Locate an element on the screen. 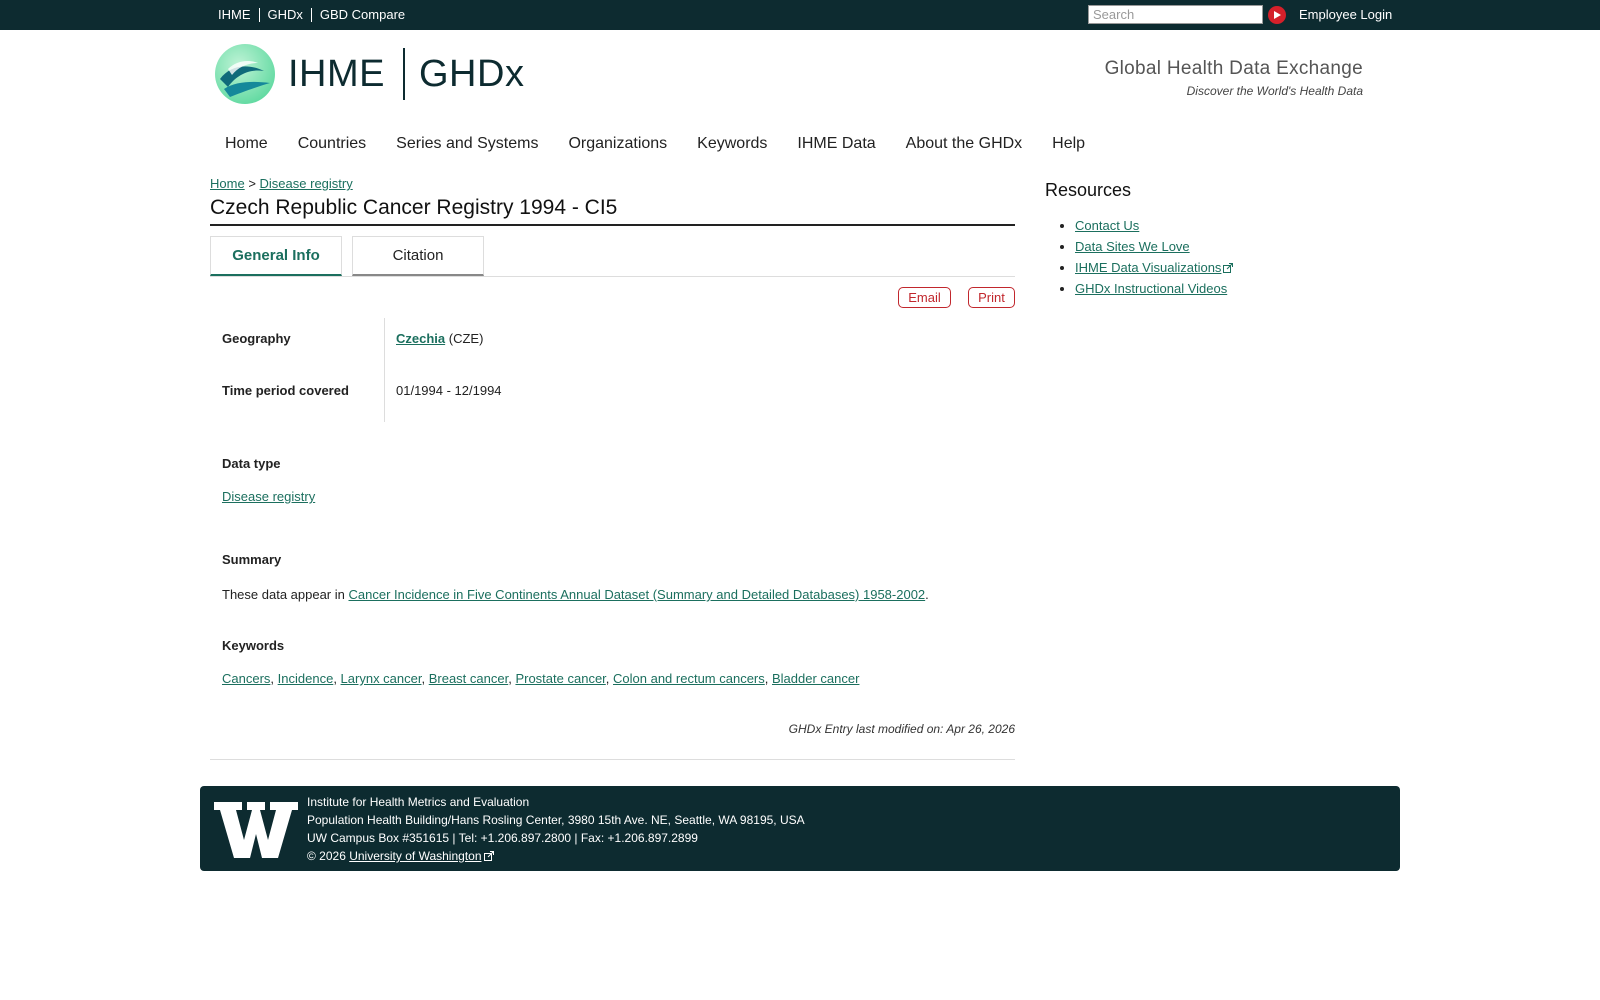 This screenshot has width=1600, height=1000. search-go-button is located at coordinates (1277, 15).